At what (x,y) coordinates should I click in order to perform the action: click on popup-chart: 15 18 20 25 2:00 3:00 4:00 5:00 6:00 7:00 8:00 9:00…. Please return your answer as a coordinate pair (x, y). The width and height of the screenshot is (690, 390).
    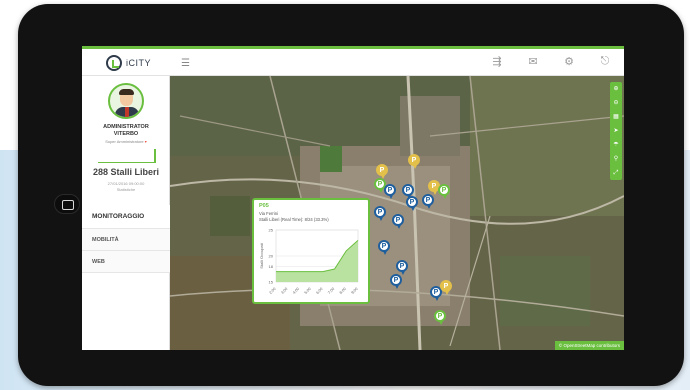
    Looking at the image, I should click on (309, 261).